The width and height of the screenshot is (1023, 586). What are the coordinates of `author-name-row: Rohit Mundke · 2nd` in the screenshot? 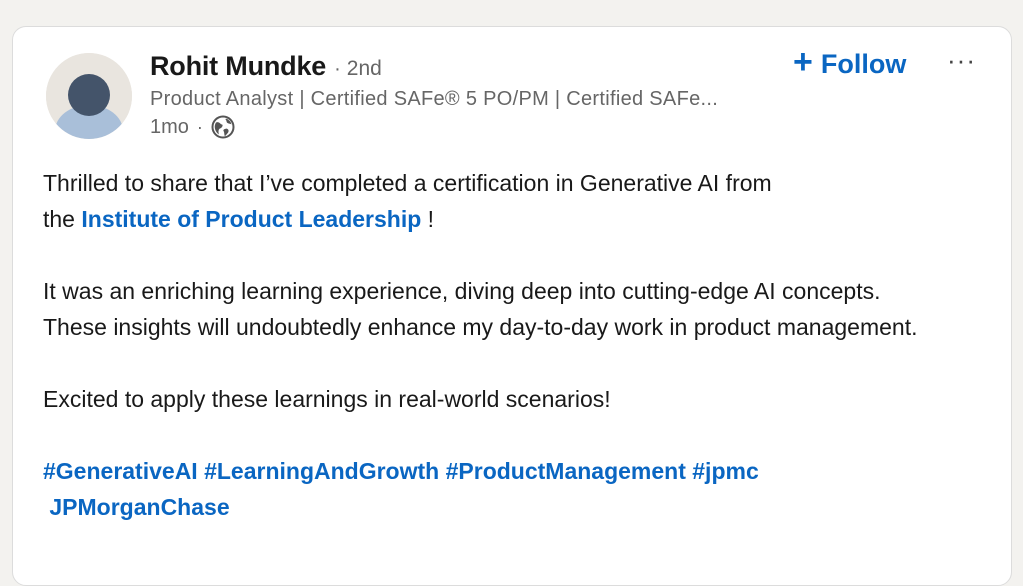 It's located at (266, 66).